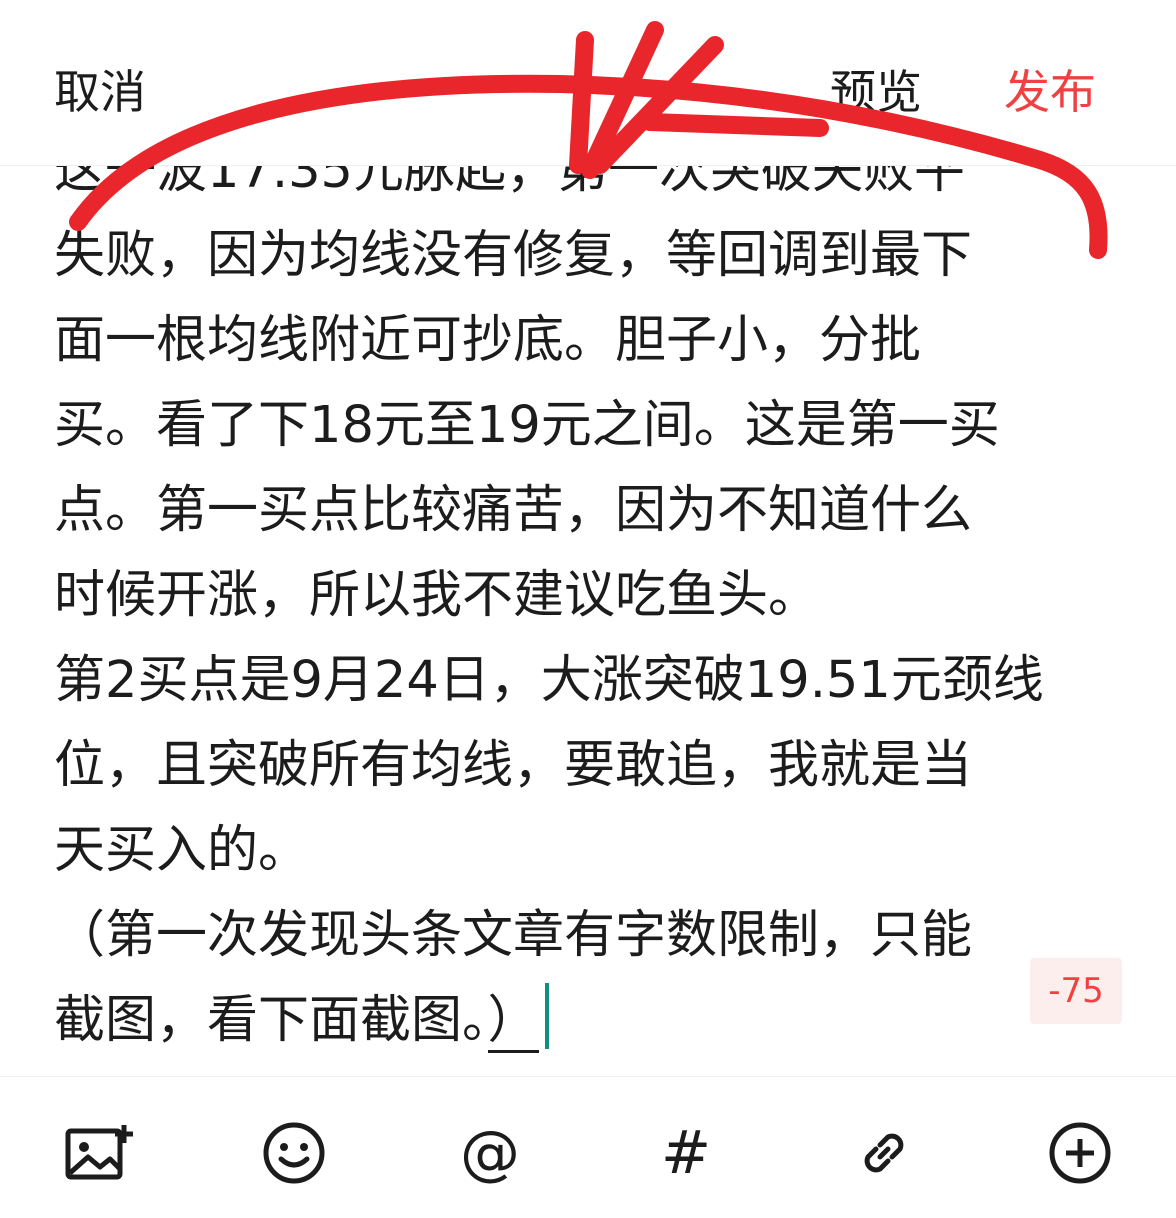 This screenshot has width=1176, height=1218. Describe the element at coordinates (271, 1020) in the screenshot. I see `text-line-content: 截图，看下面截图。` at that location.